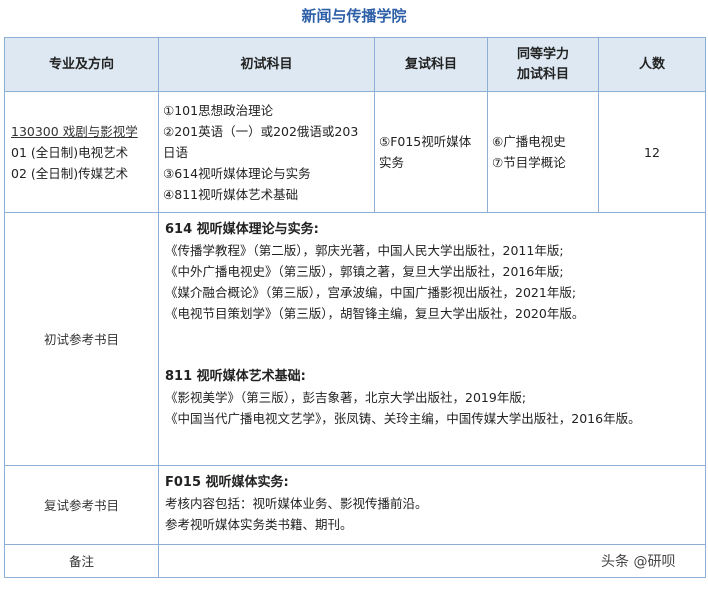 The height and width of the screenshot is (589, 708). Describe the element at coordinates (237, 173) in the screenshot. I see `initial-subject-item: ③614视听媒体理论与实务` at that location.